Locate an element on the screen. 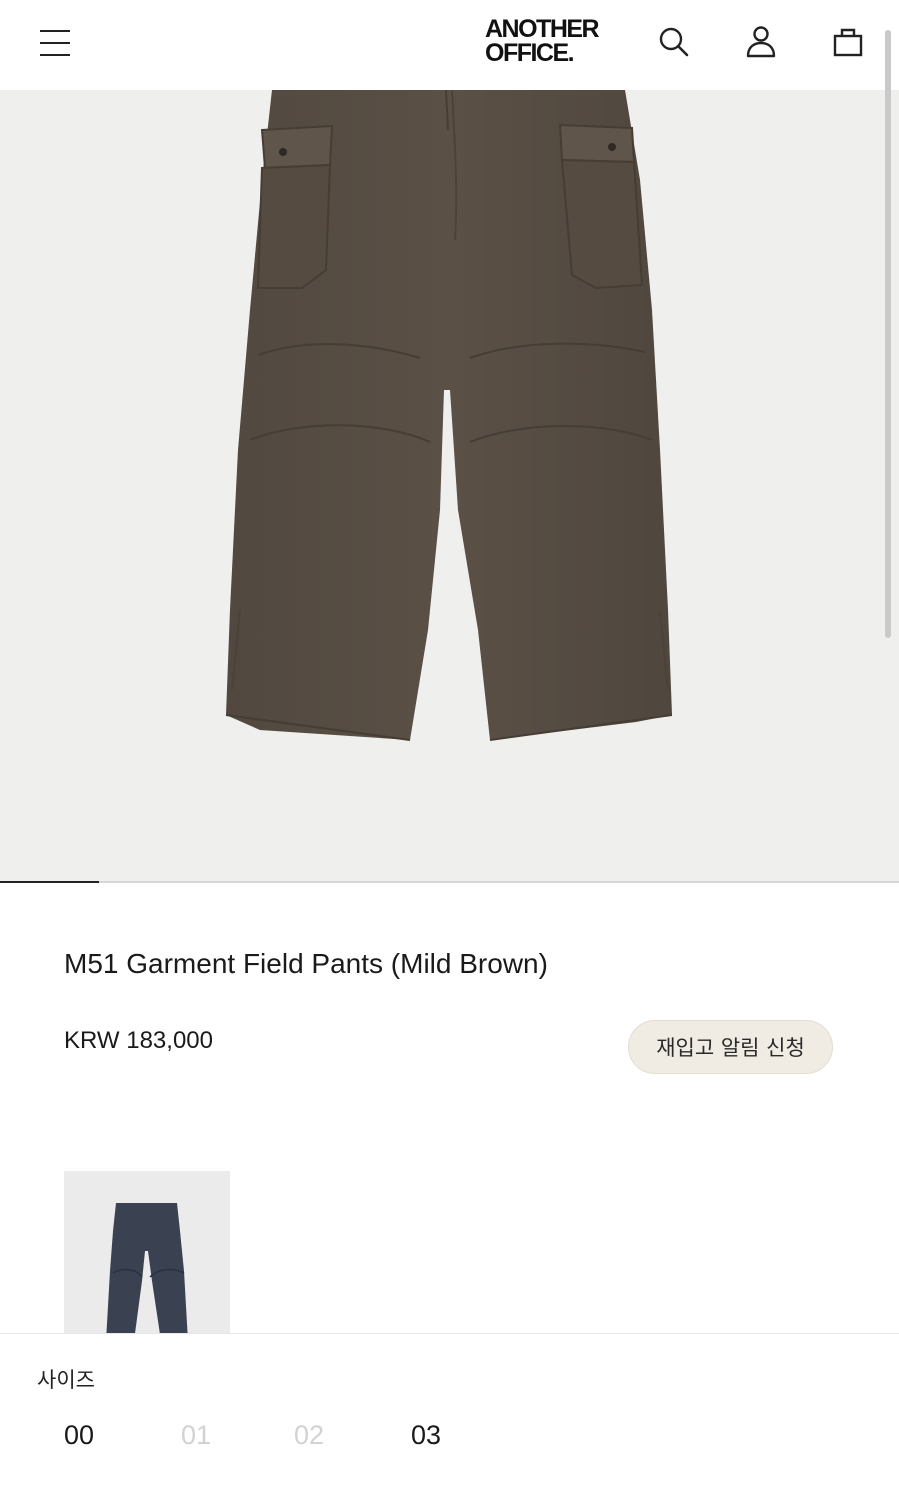 This screenshot has width=899, height=1501. gallery-progress is located at coordinates (449, 882).